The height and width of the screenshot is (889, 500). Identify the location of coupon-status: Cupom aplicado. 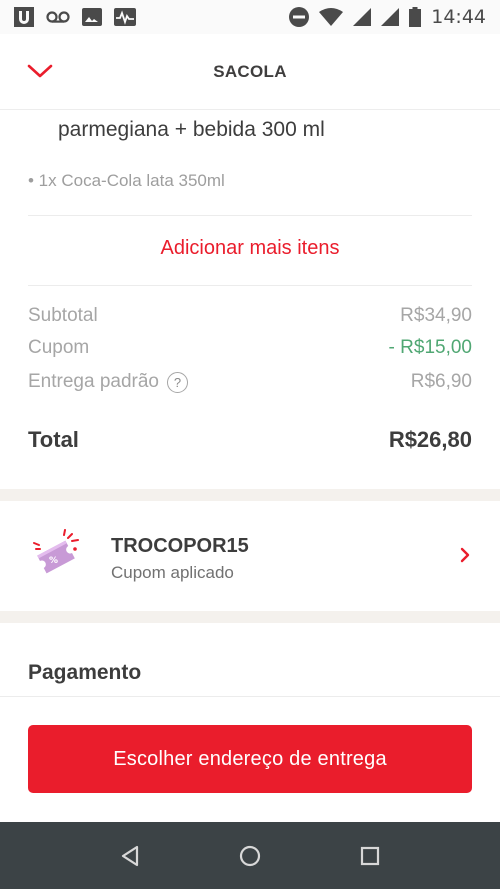
(172, 572).